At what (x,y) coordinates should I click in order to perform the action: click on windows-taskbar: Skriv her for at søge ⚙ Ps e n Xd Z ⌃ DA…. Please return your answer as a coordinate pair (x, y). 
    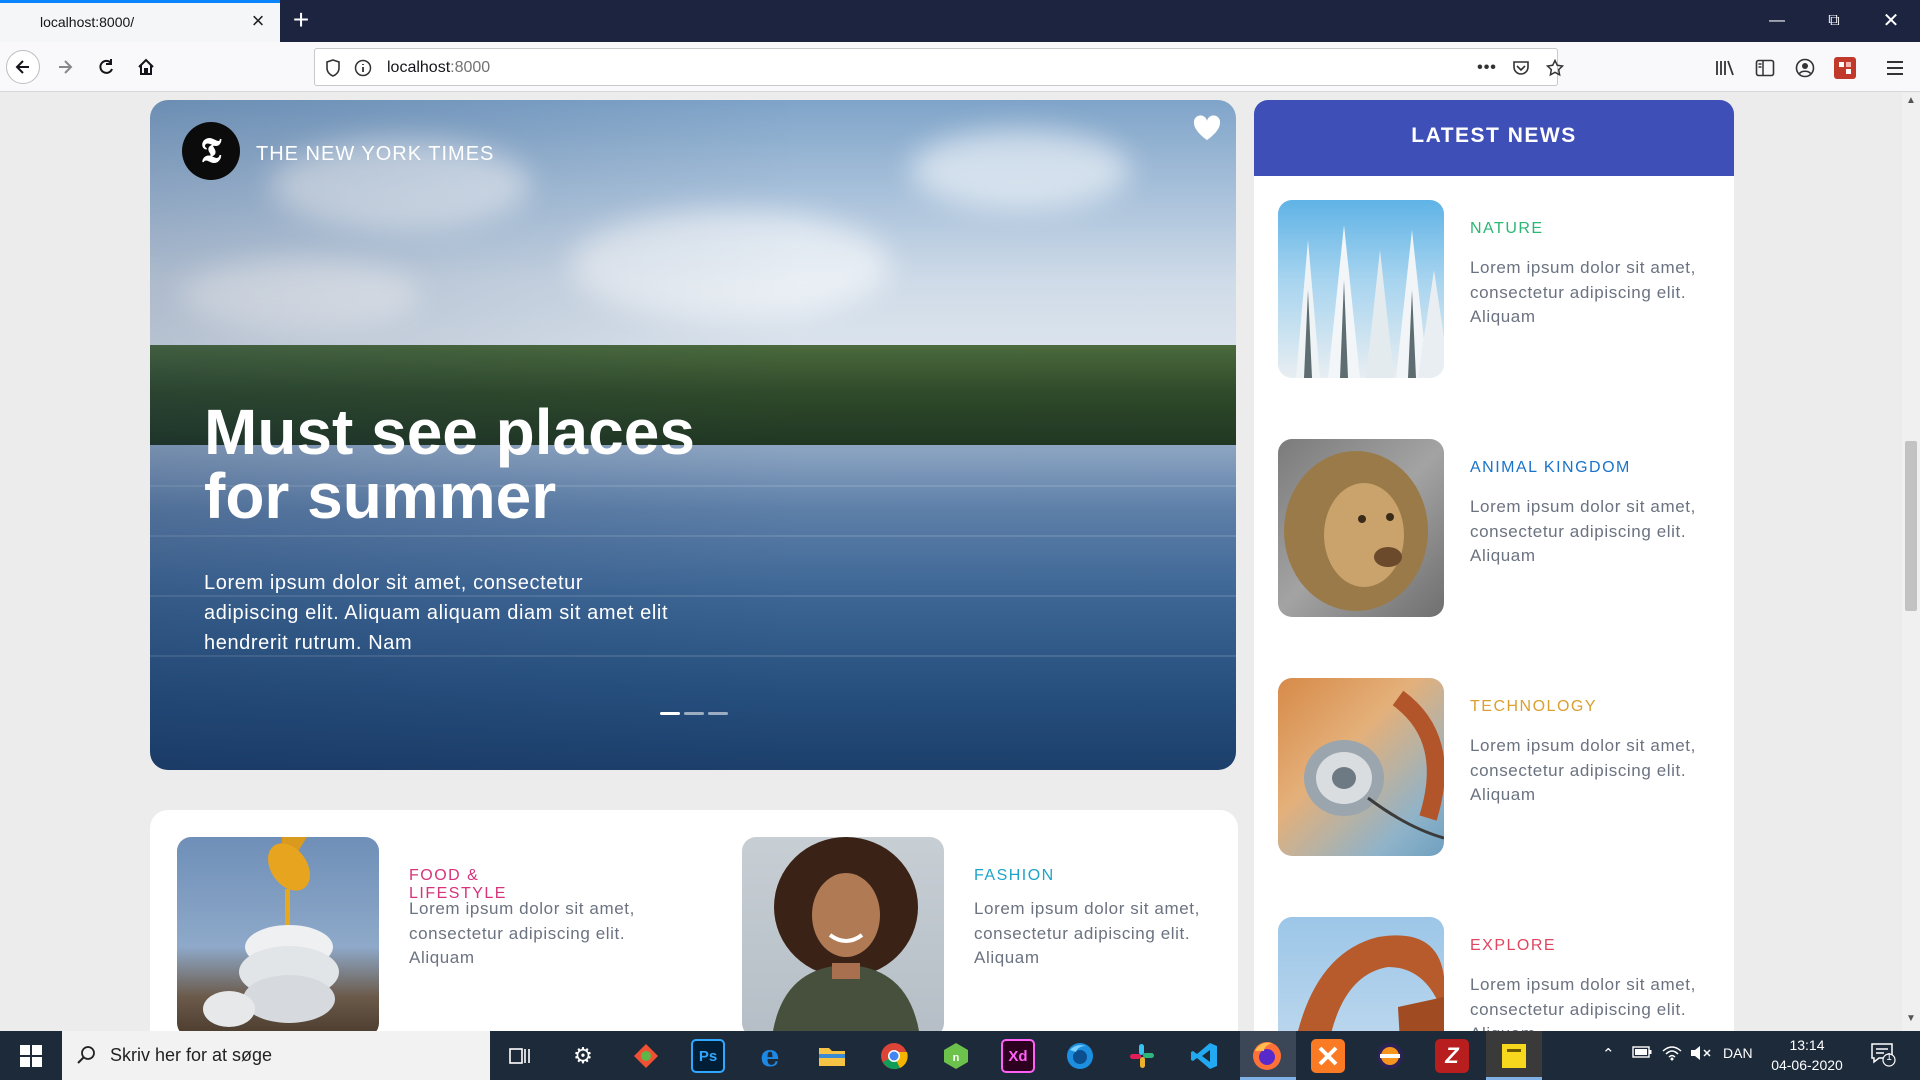
    Looking at the image, I should click on (960, 1055).